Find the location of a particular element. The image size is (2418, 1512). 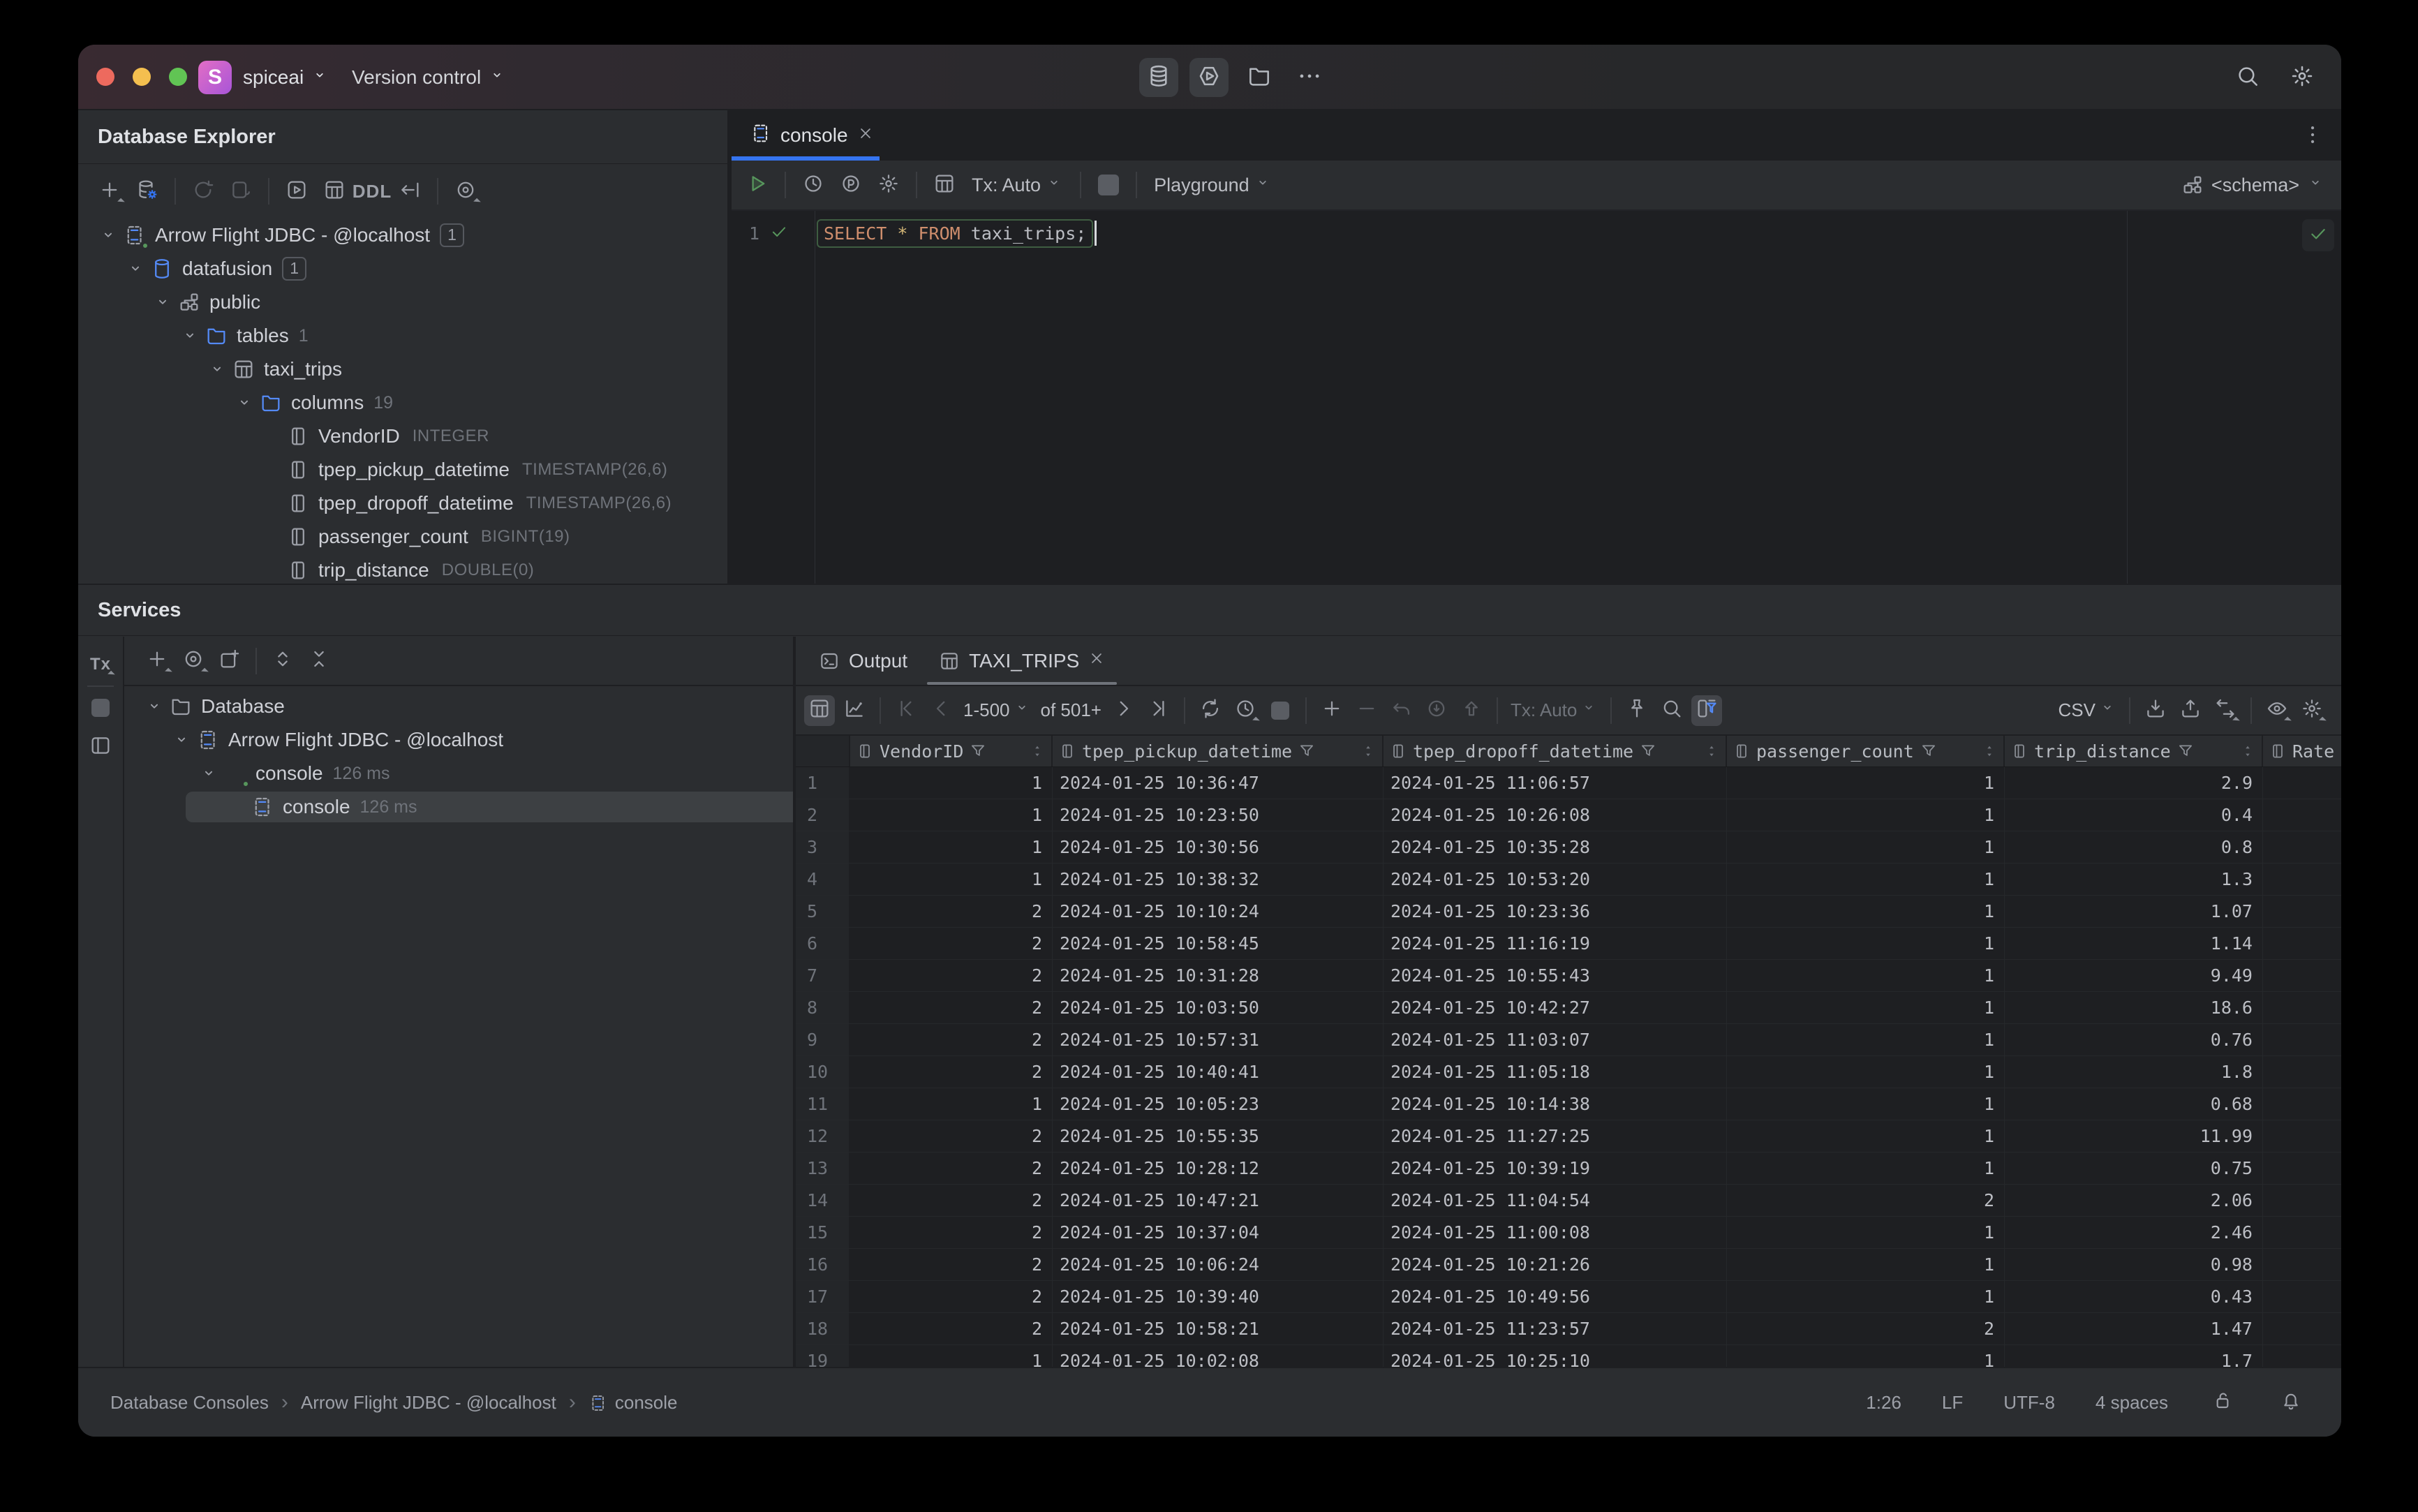

cell-tpep_pickup_datetime: 2024-01-25 10:30:56 is located at coordinates (1218, 847).